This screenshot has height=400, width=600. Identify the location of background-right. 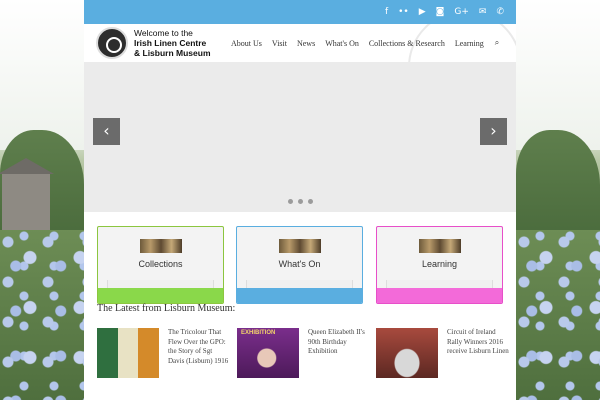
(558, 200).